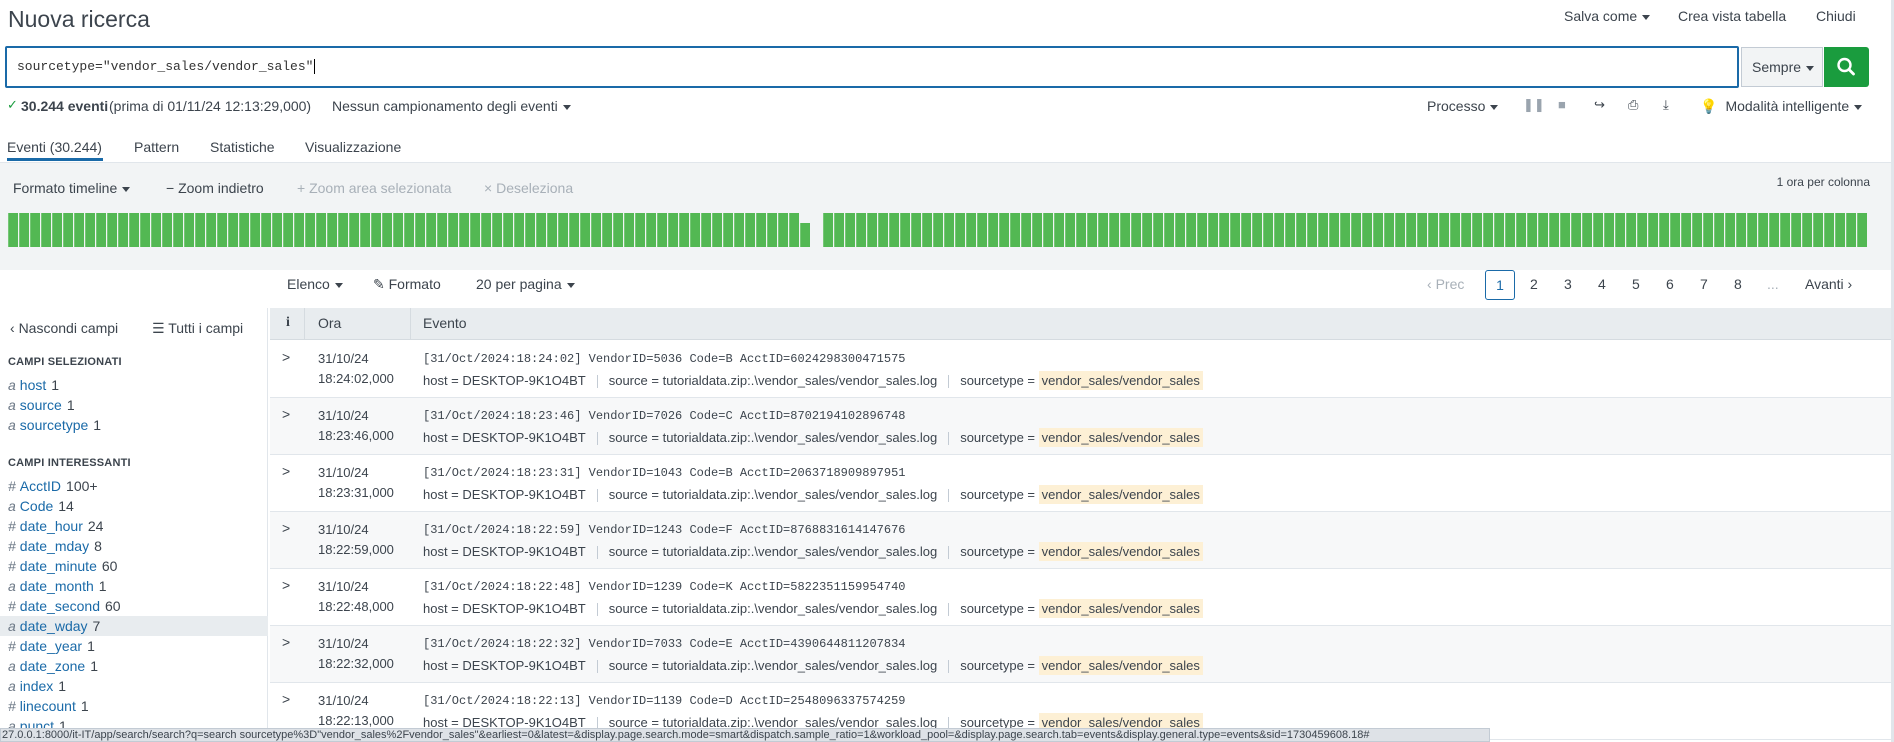  I want to click on field-item-date-minute: # date_minute 60, so click(134, 566).